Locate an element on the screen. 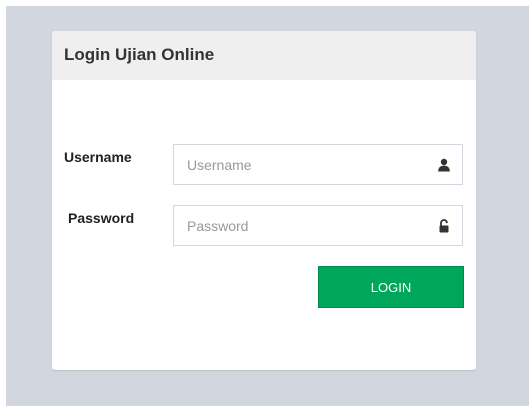 This screenshot has height=406, width=529. login-box-header: Login Ujian Online is located at coordinates (264, 55).